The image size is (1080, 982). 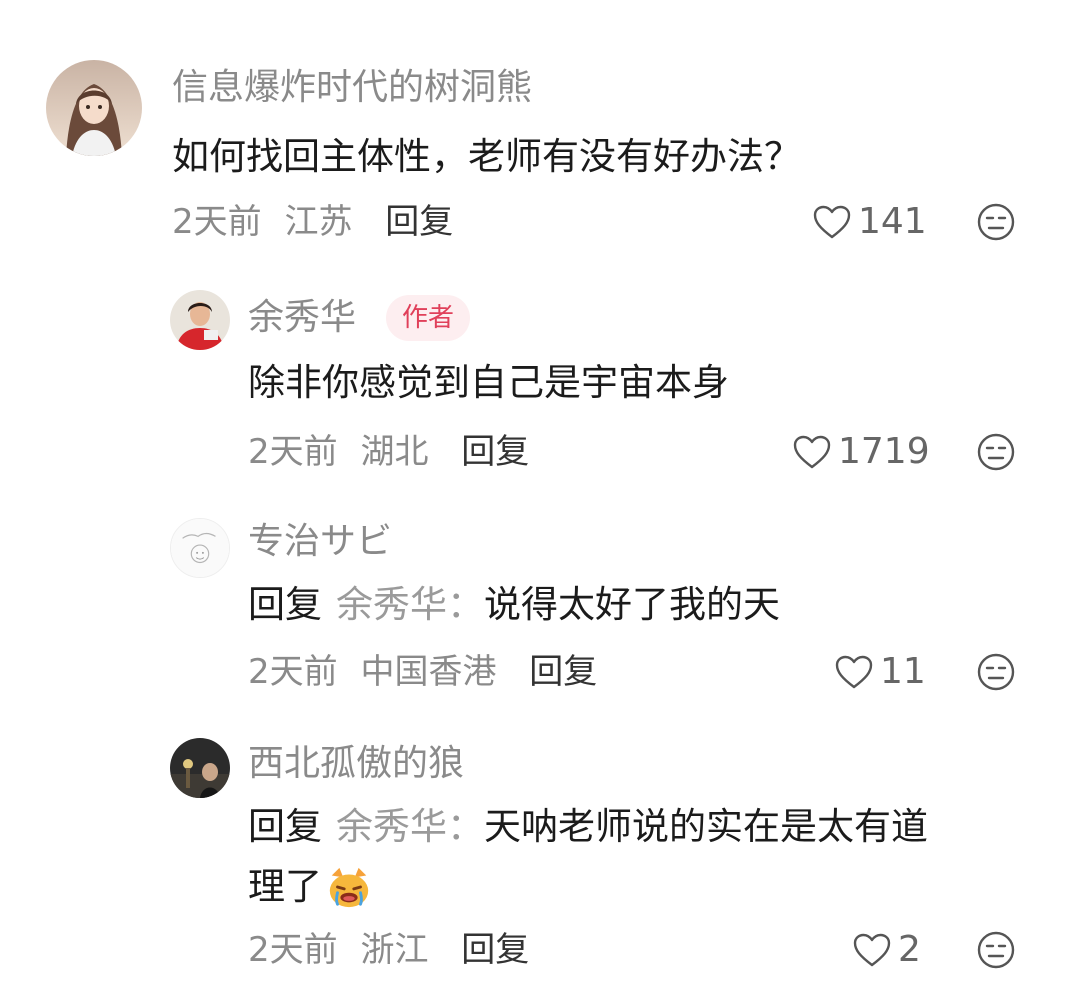 What do you see at coordinates (632, 604) in the screenshot?
I see `reply-text: 说得太好了我的天` at bounding box center [632, 604].